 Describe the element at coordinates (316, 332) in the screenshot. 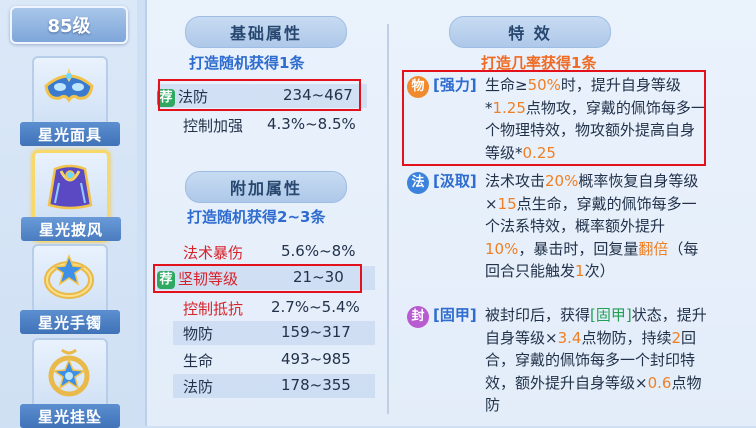

I see `attr-value: 159~317` at that location.